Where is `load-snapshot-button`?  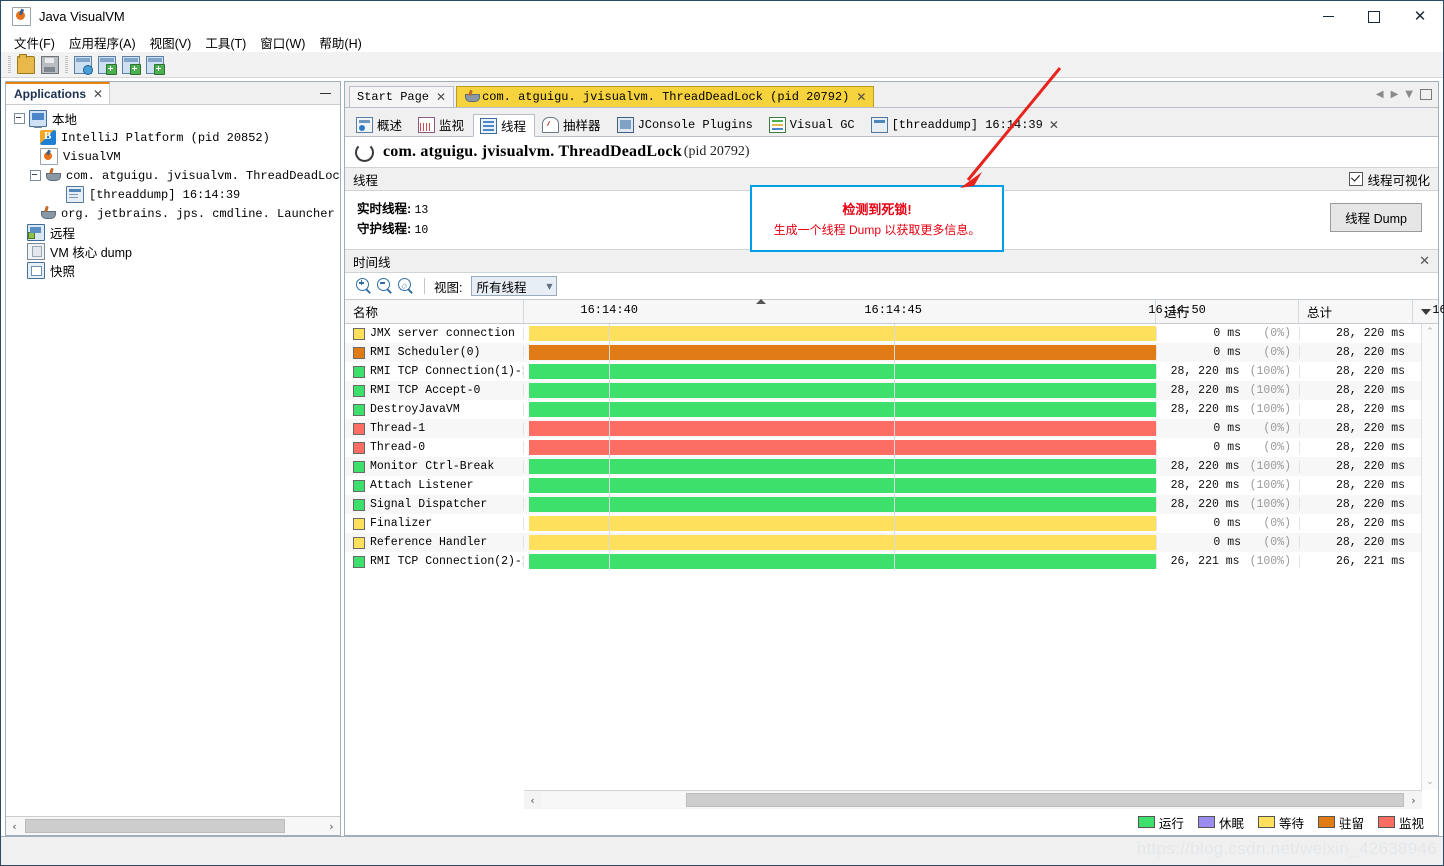 load-snapshot-button is located at coordinates (131, 64).